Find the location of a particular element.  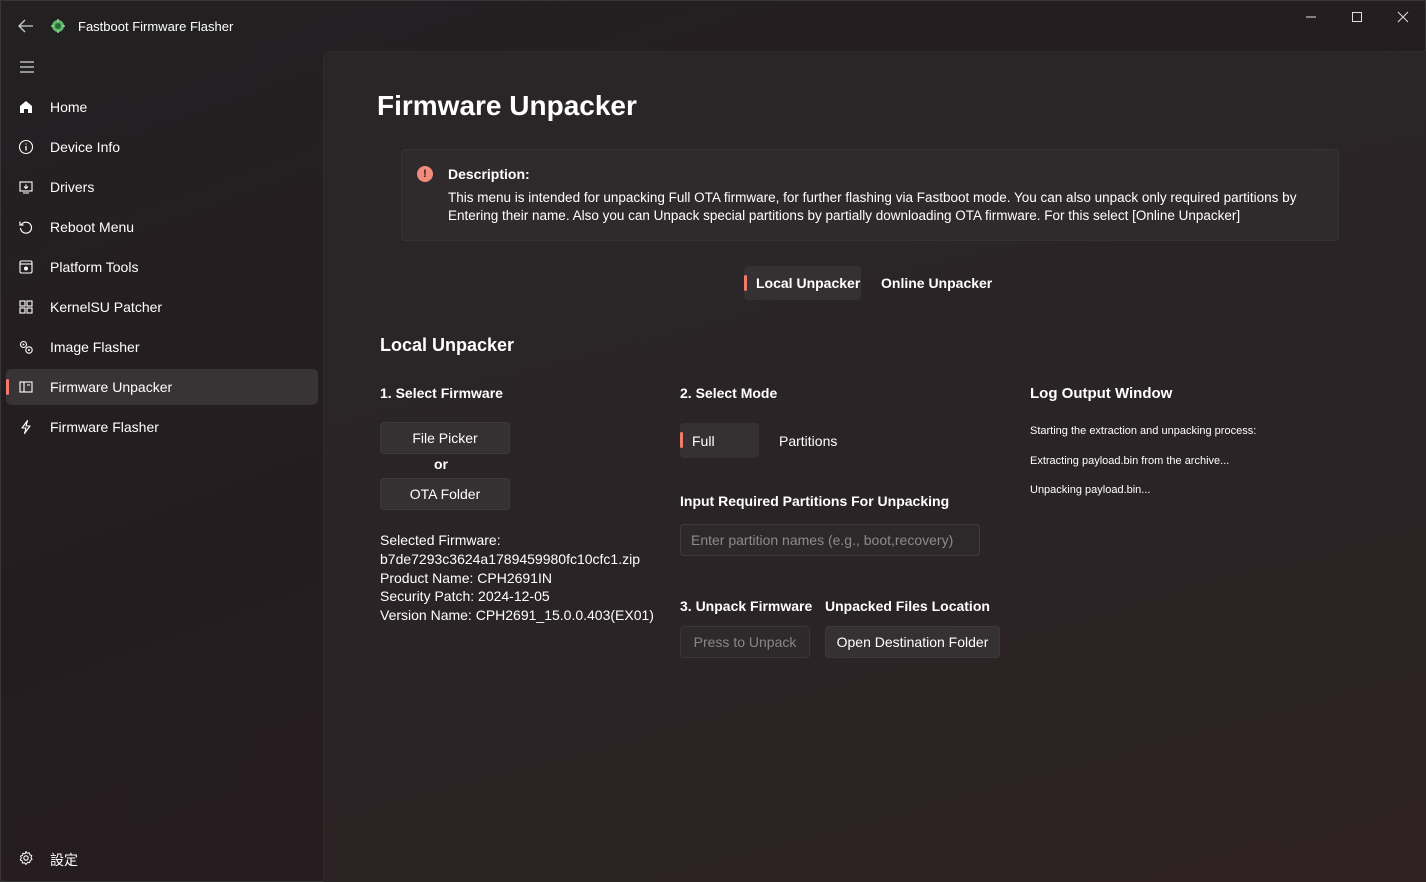

minimize-icon is located at coordinates (1311, 17).